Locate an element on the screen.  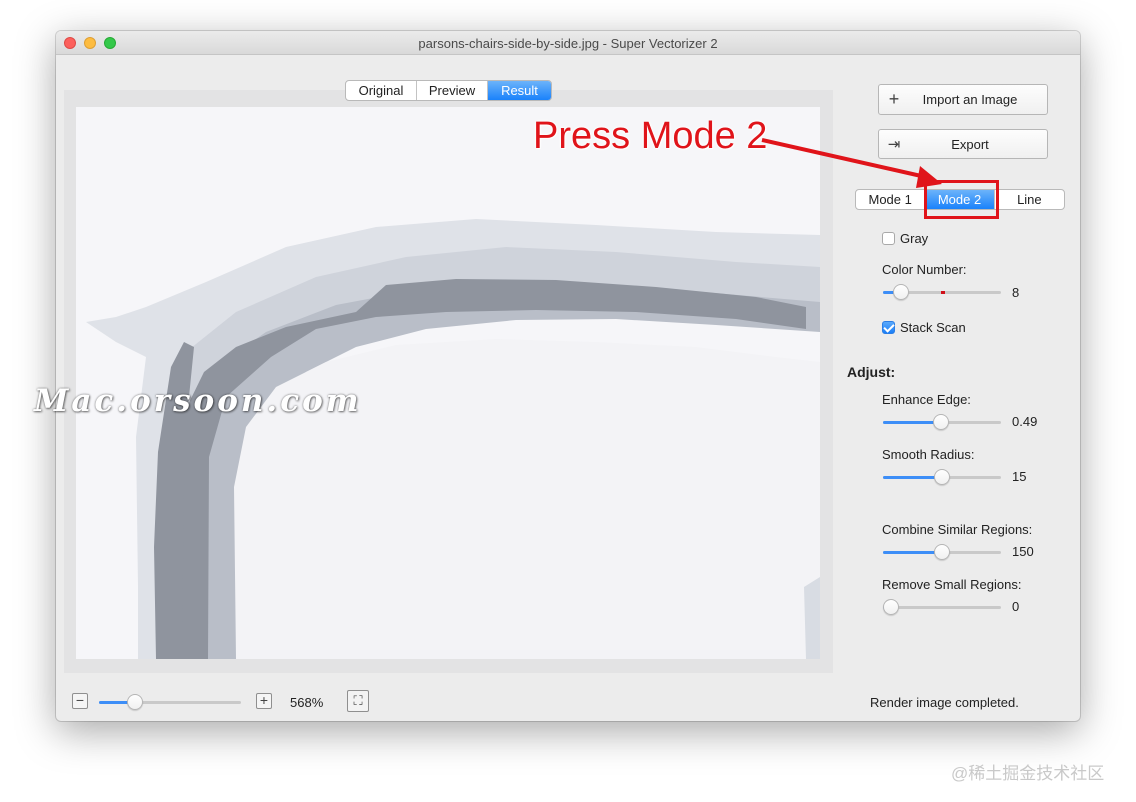
view-tabs: Original Preview Result is located at coordinates (448, 90).